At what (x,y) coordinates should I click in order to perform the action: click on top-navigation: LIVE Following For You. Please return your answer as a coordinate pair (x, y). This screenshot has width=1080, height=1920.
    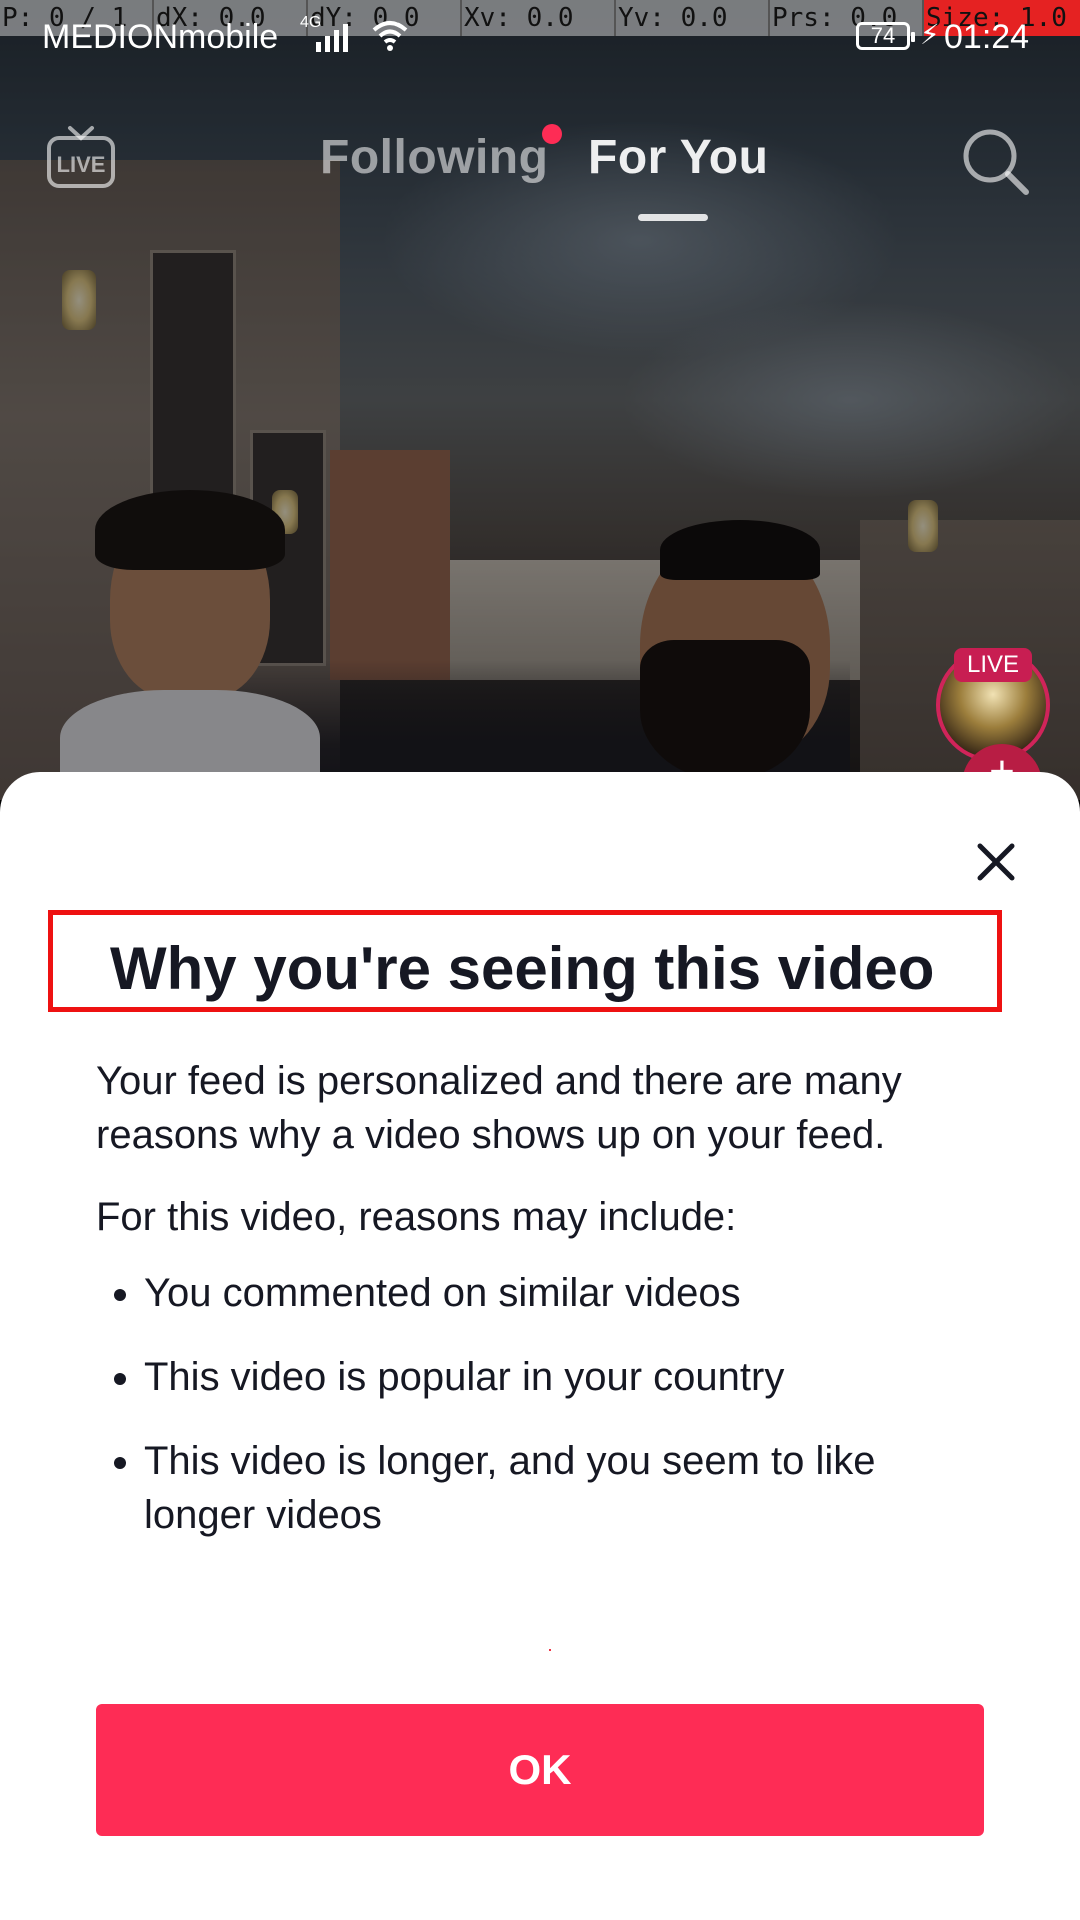
    Looking at the image, I should click on (540, 170).